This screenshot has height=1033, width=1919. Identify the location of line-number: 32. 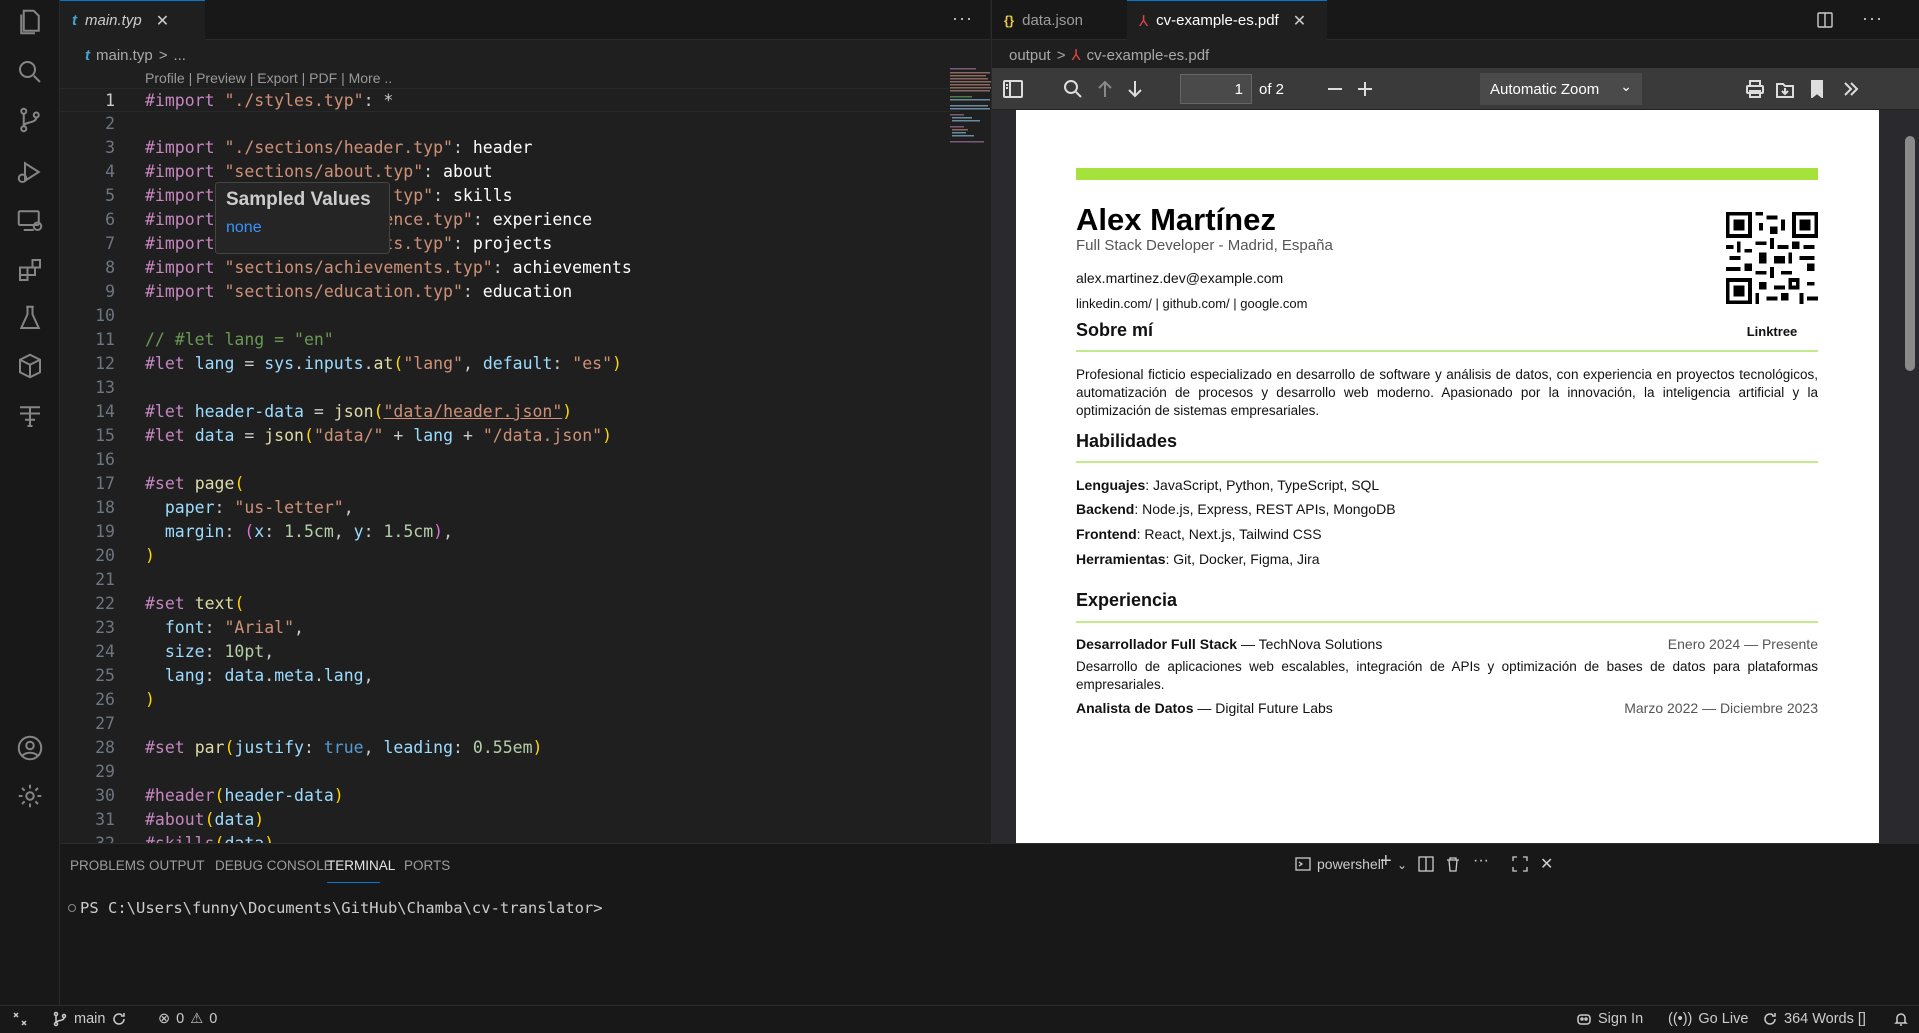
(87, 837).